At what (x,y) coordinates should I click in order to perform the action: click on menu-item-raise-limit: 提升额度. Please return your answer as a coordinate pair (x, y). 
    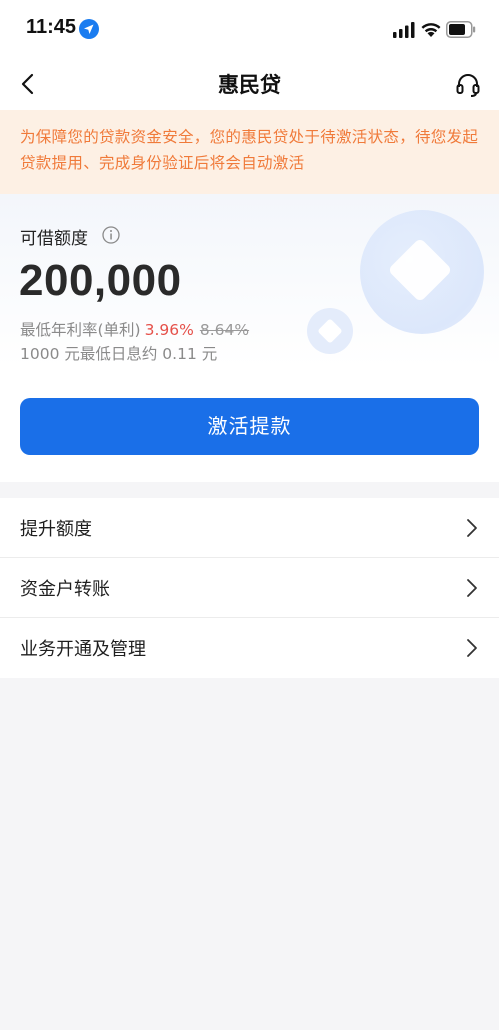
    Looking at the image, I should click on (249, 528).